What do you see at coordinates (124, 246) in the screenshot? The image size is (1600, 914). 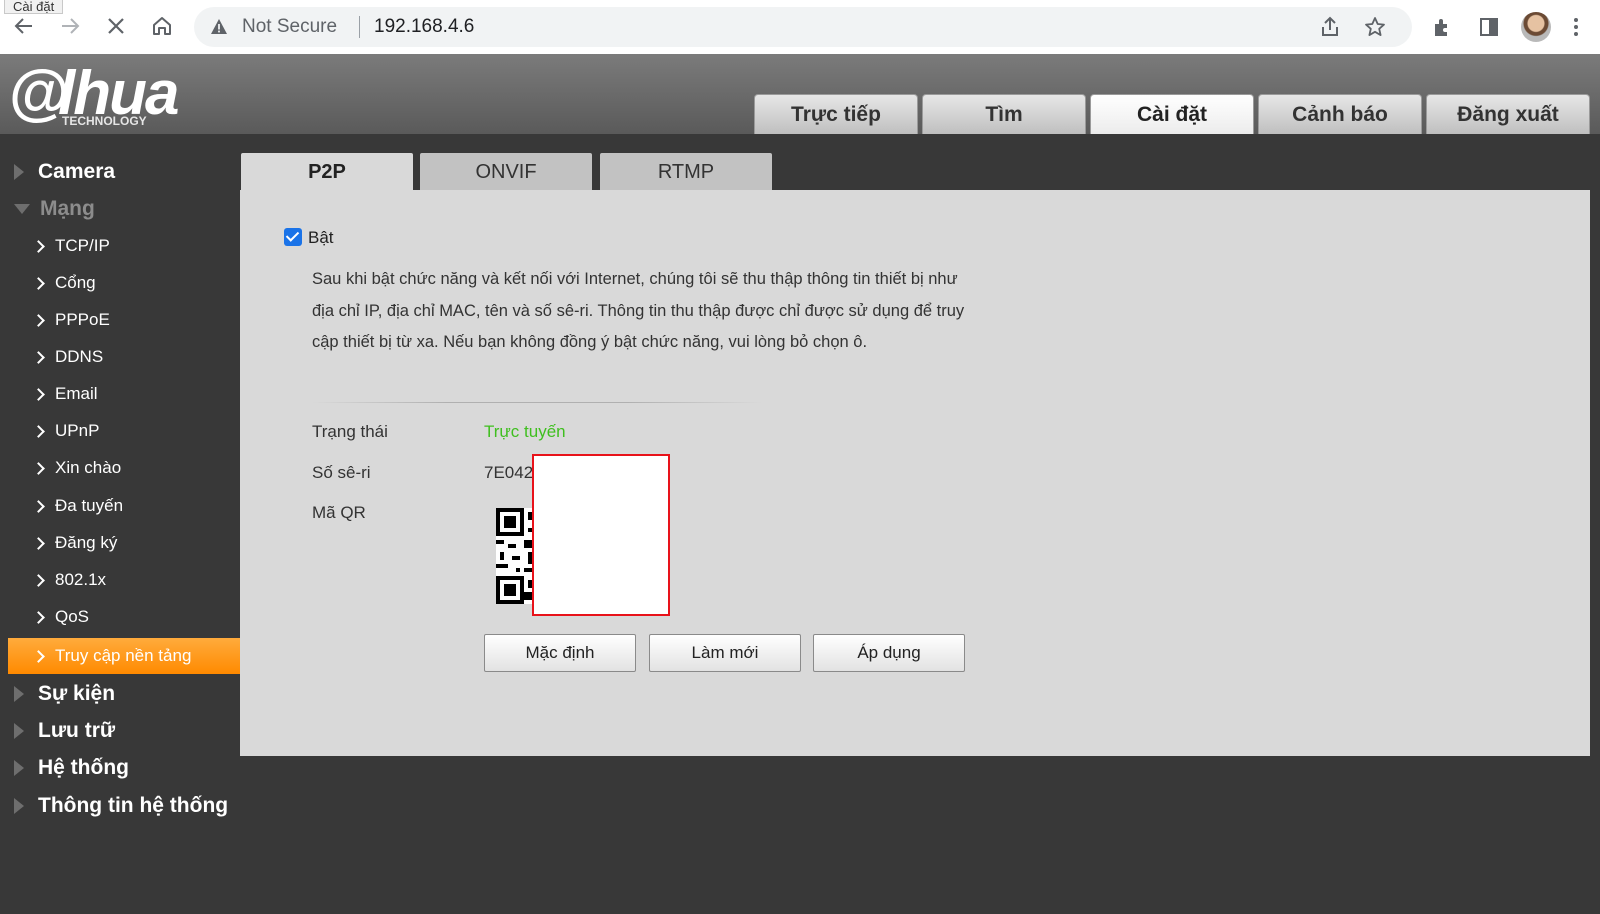 I see `sidebar-item-tcpip: TCP/IP` at bounding box center [124, 246].